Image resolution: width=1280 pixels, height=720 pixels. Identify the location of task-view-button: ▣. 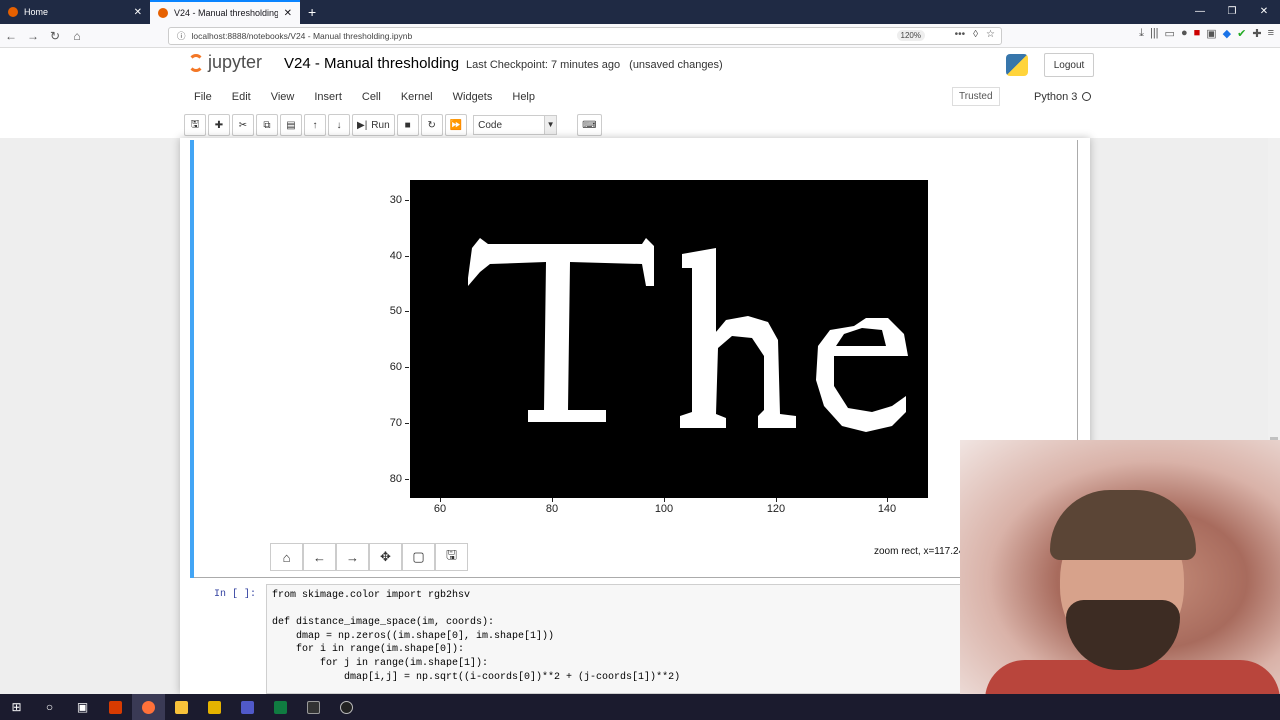
(82, 707).